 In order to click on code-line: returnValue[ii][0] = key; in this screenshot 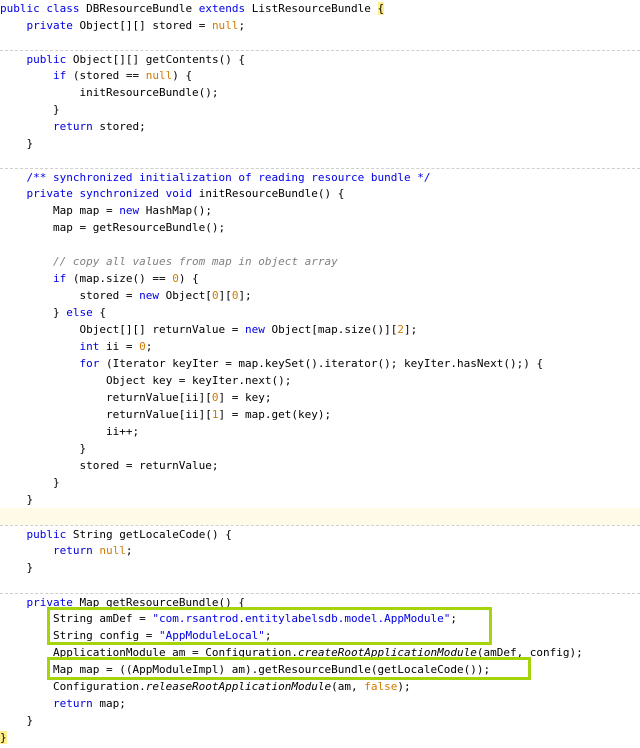, I will do `click(320, 397)`.